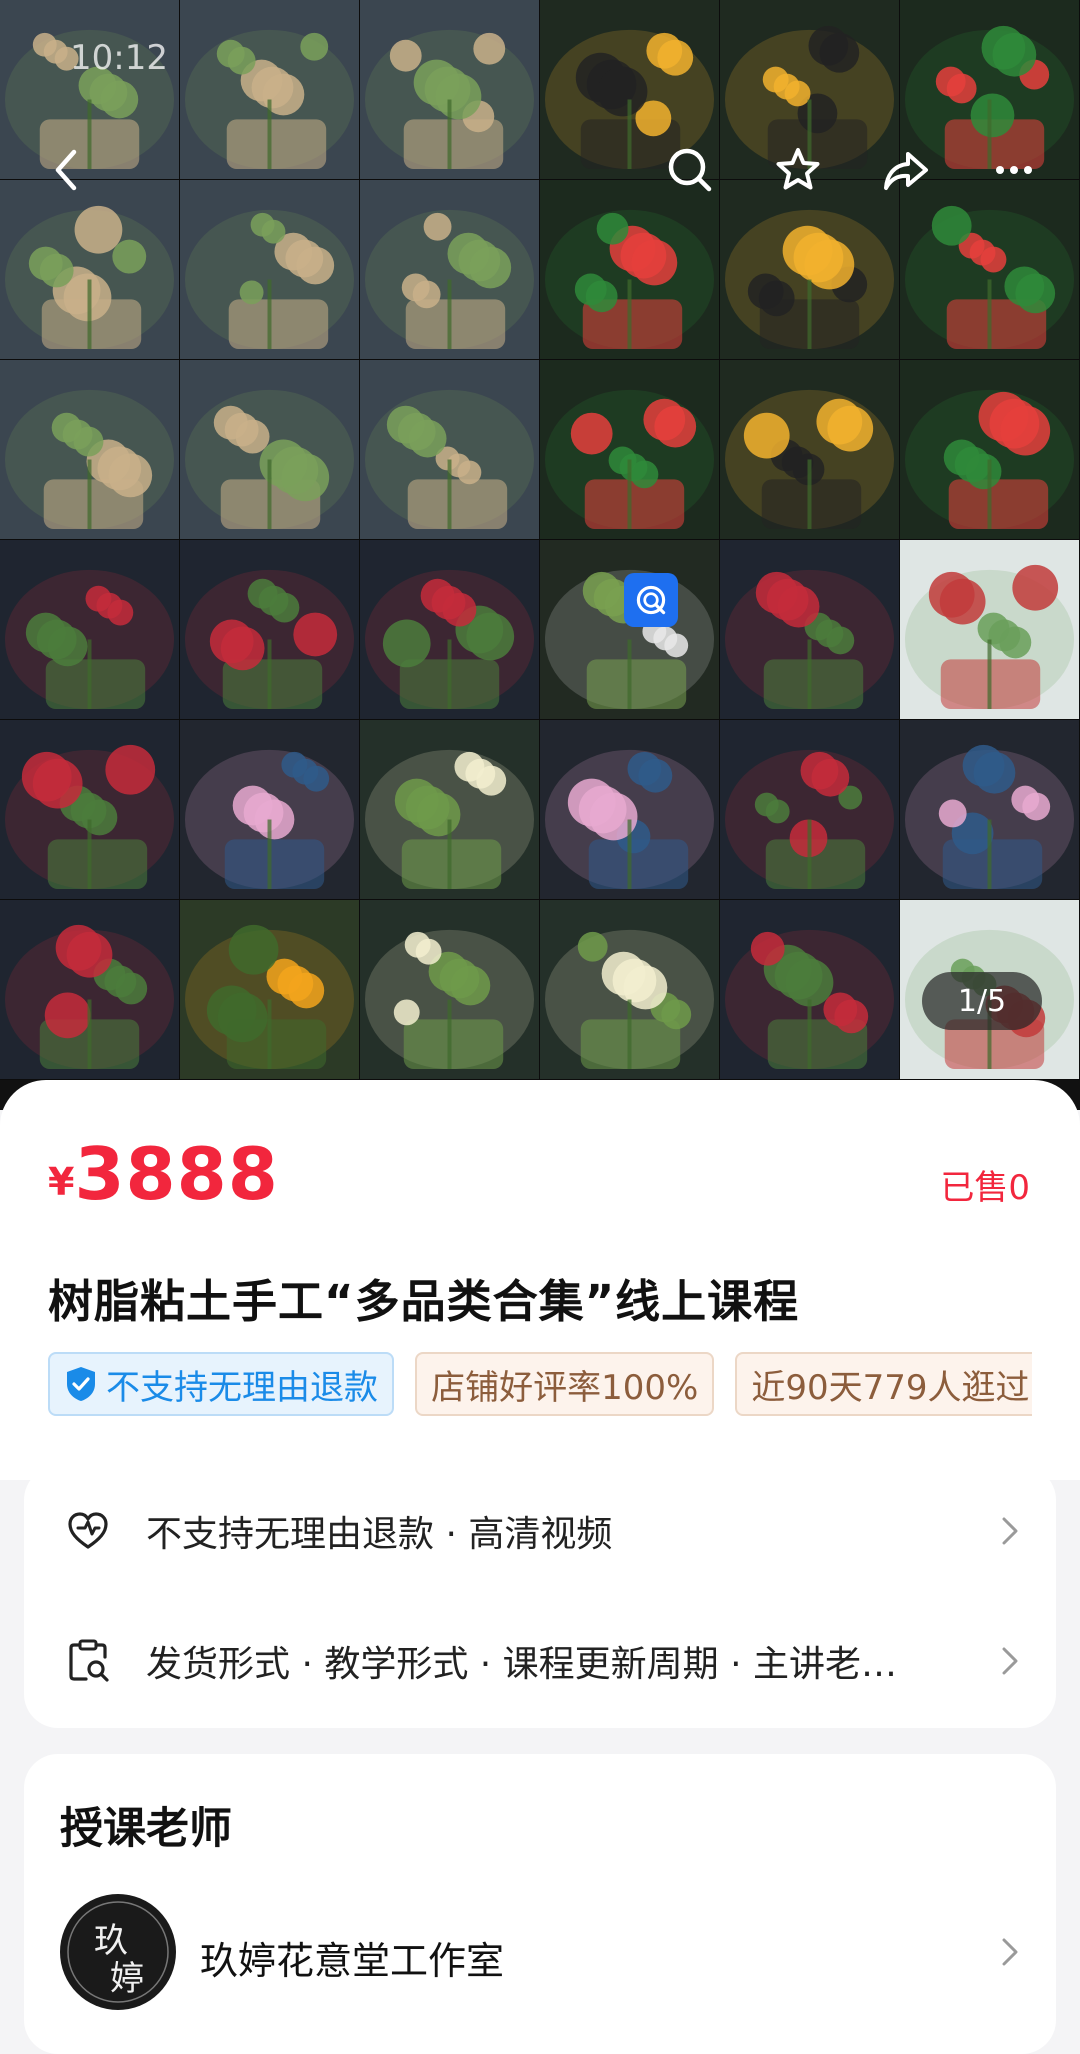 Image resolution: width=1080 pixels, height=2054 pixels. Describe the element at coordinates (630, 630) in the screenshot. I see `gallery-tile-dandelion` at that location.